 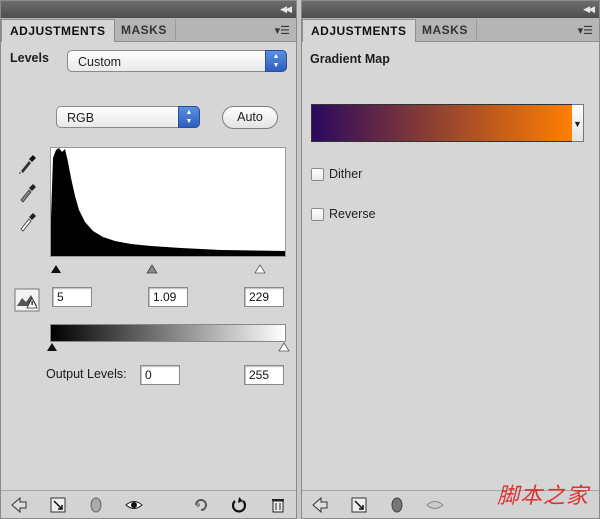 I want to click on output-levels-label: Output Levels:, so click(x=86, y=374).